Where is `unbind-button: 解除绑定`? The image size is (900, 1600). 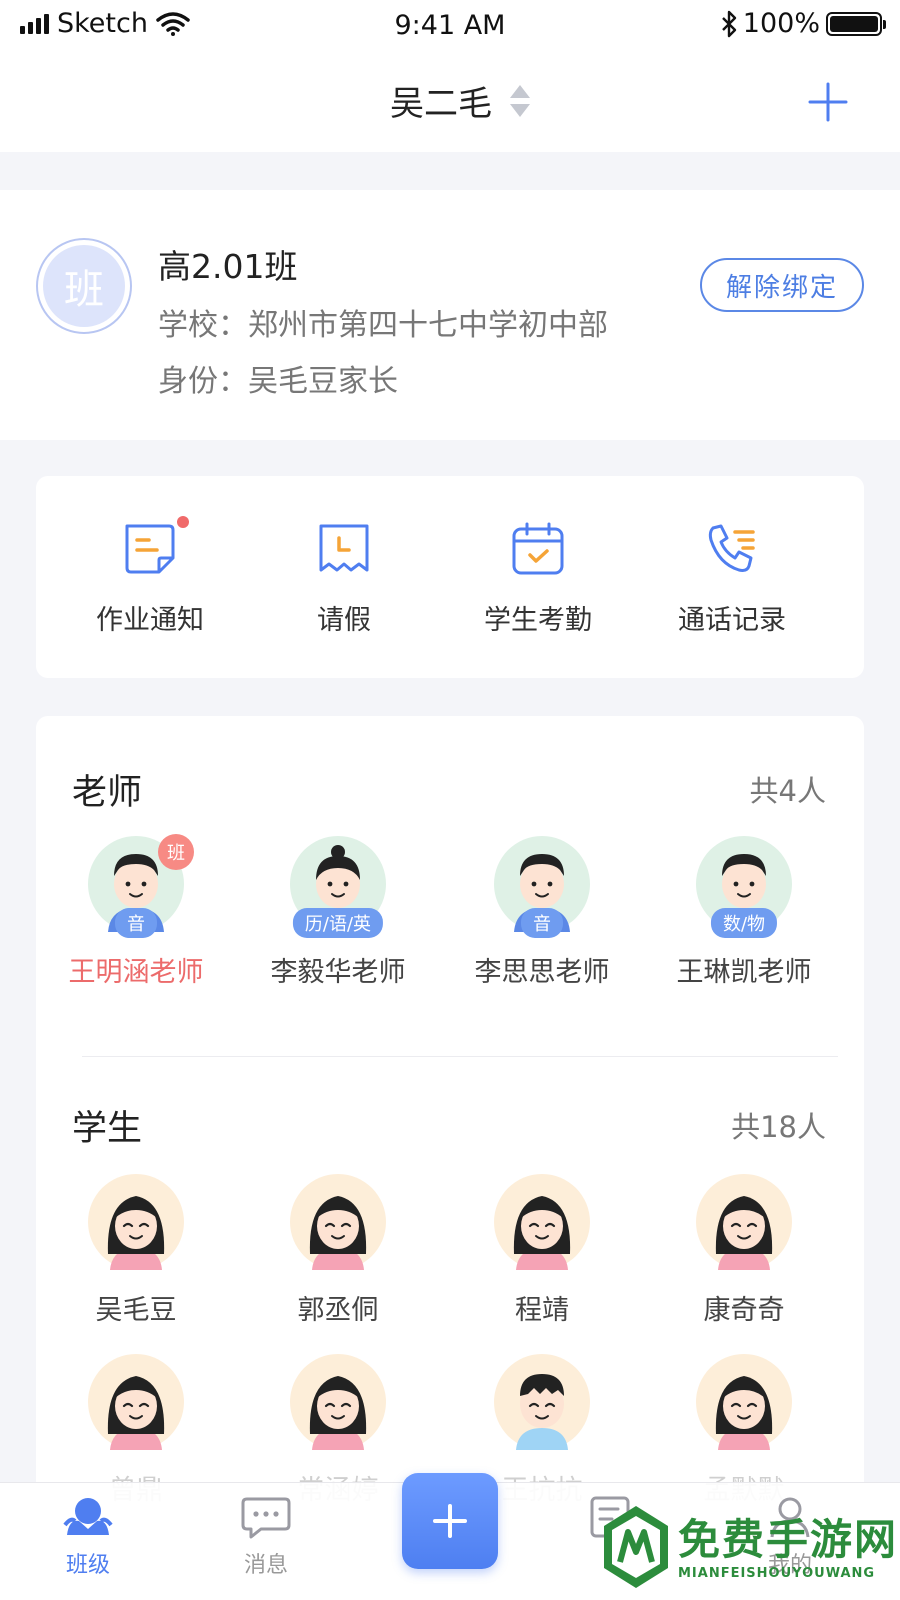
unbind-button: 解除绑定 is located at coordinates (782, 285).